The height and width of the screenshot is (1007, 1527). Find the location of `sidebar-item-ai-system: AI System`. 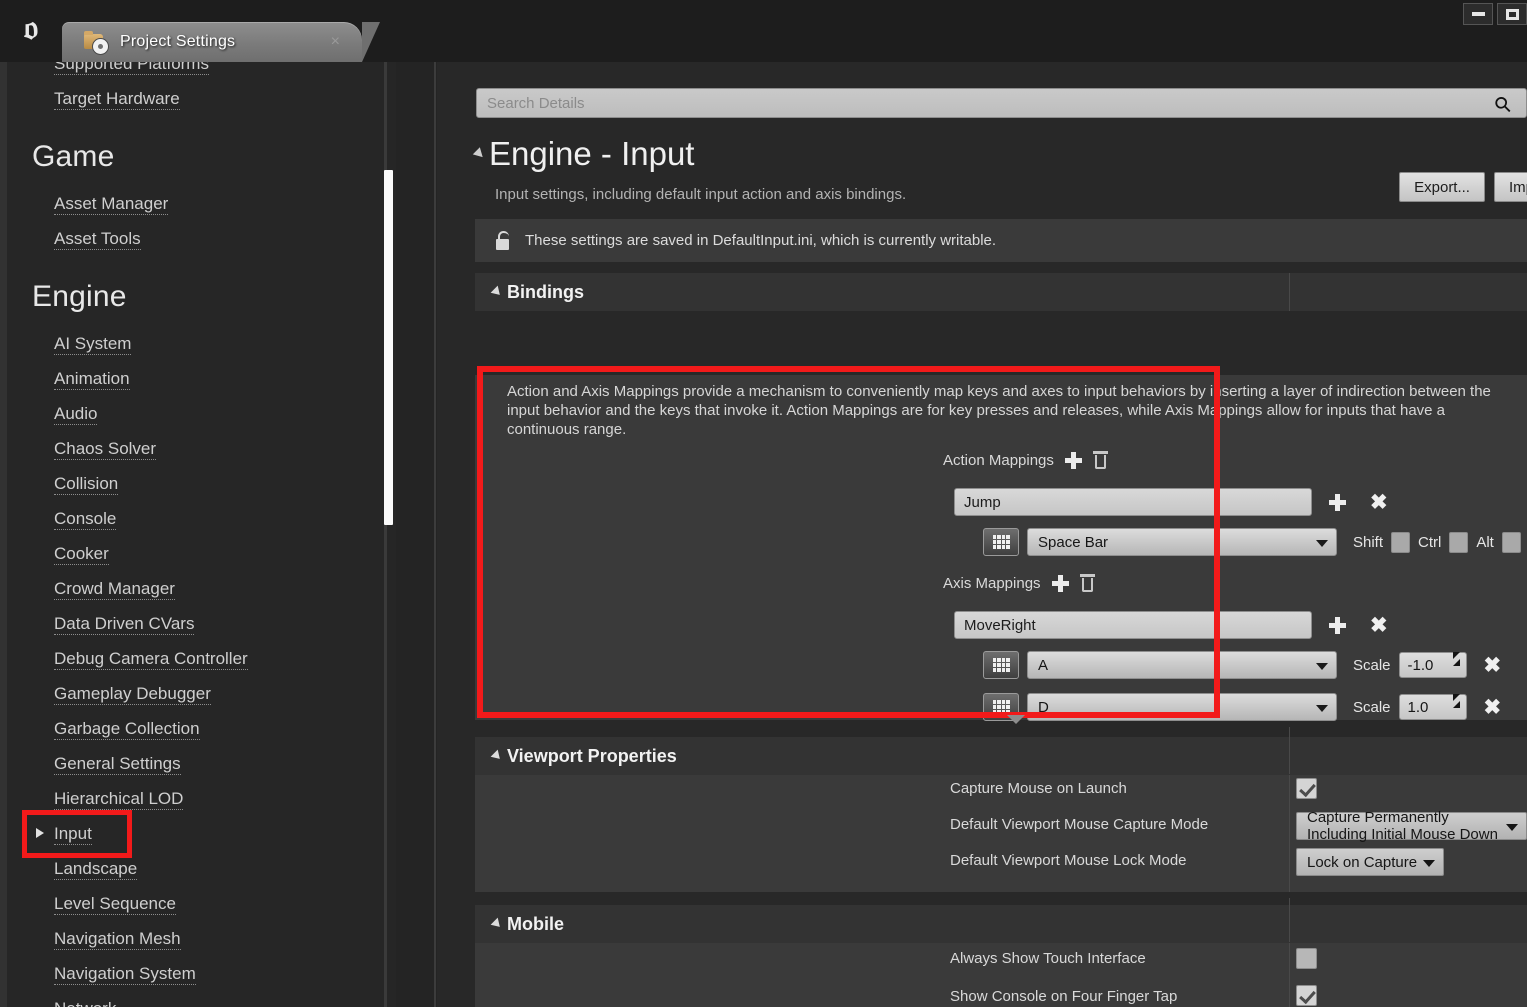

sidebar-item-ai-system: AI System is located at coordinates (198, 343).